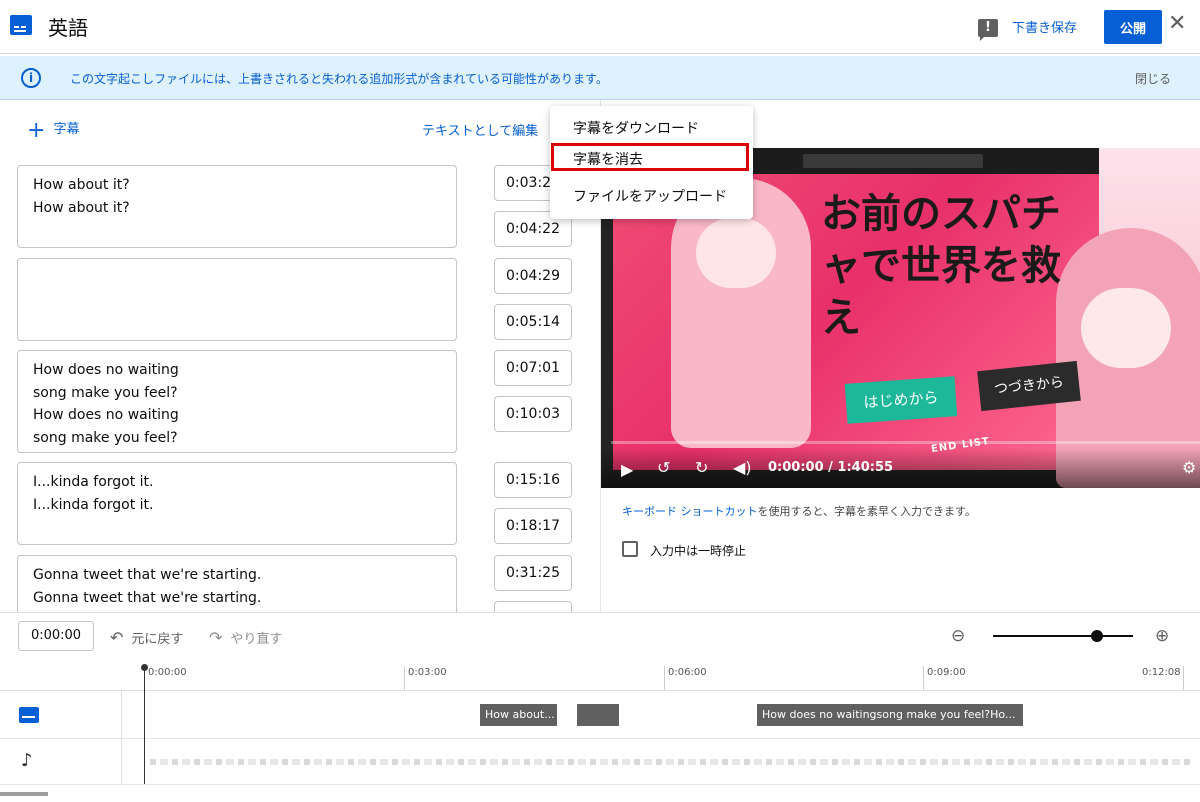 This screenshot has height=802, width=1200. Describe the element at coordinates (31, 78) in the screenshot. I see `info-icon: i` at that location.